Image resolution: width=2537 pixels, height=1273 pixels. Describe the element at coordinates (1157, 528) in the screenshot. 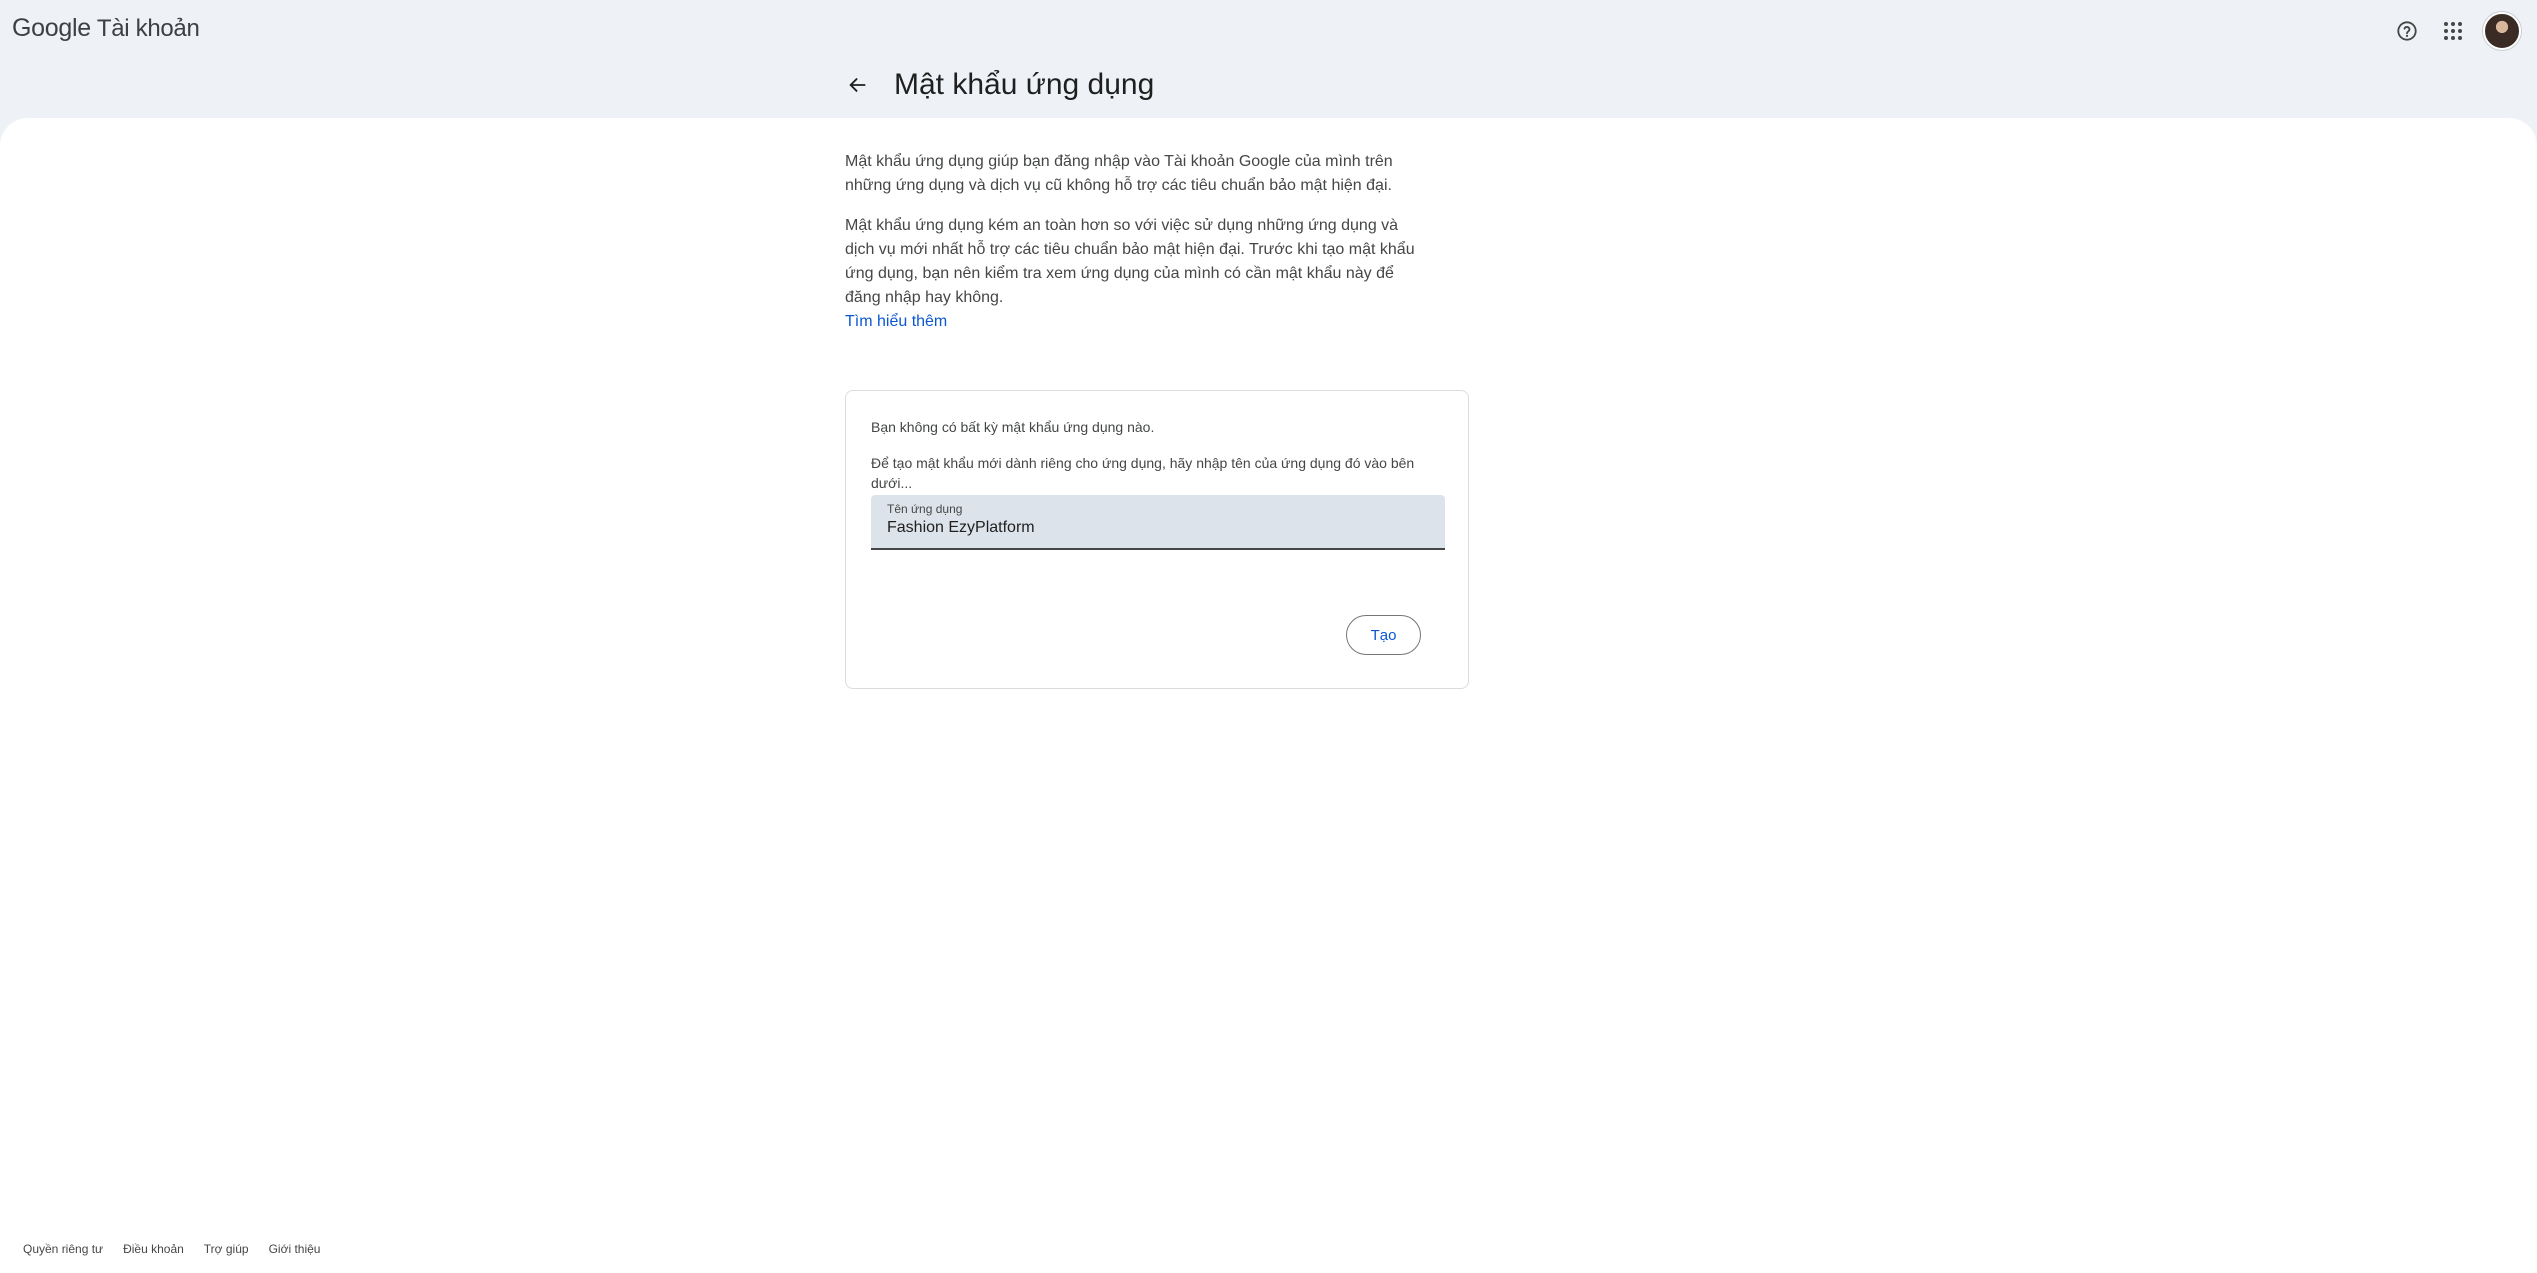

I see `app-name-input` at that location.